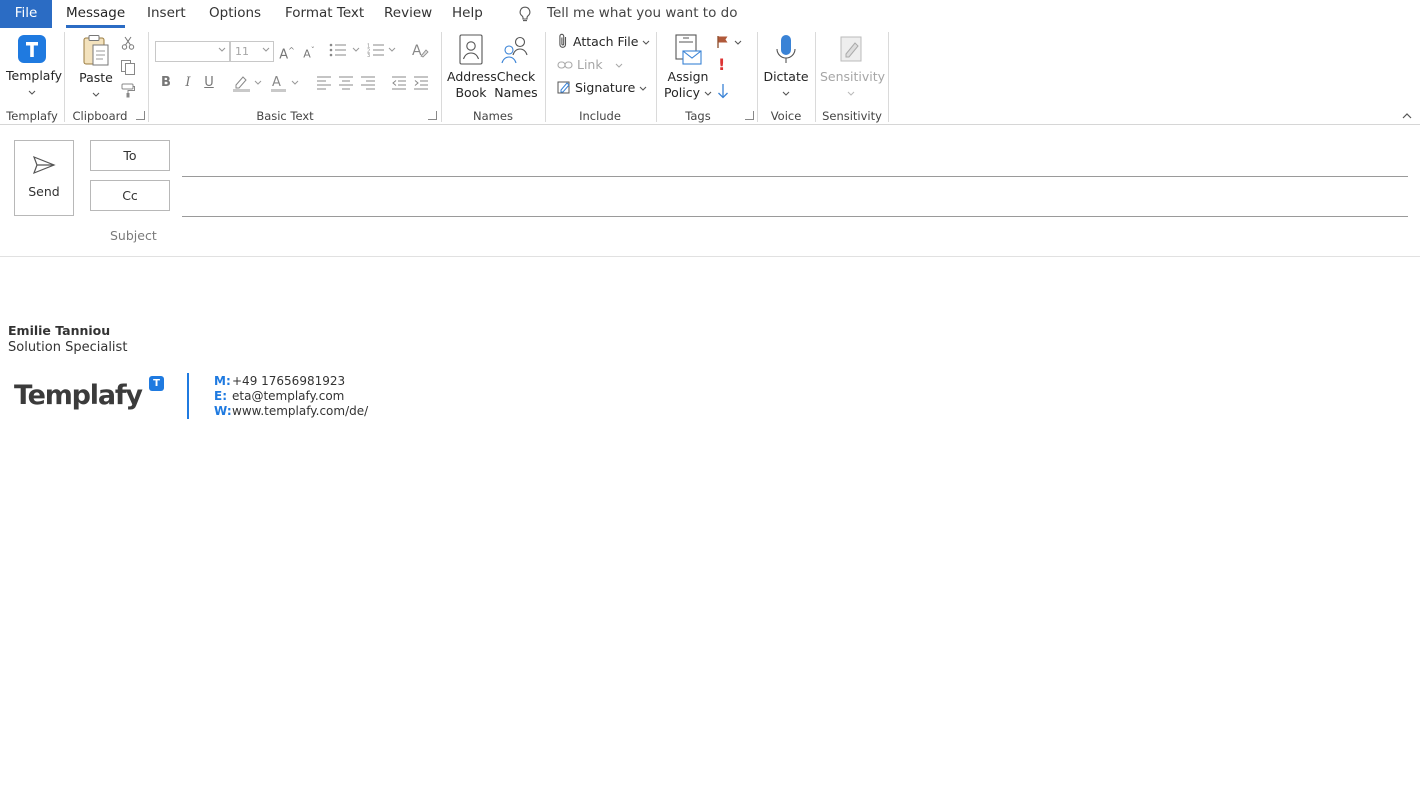 The width and height of the screenshot is (1420, 797). What do you see at coordinates (795, 198) in the screenshot?
I see `cc-input` at bounding box center [795, 198].